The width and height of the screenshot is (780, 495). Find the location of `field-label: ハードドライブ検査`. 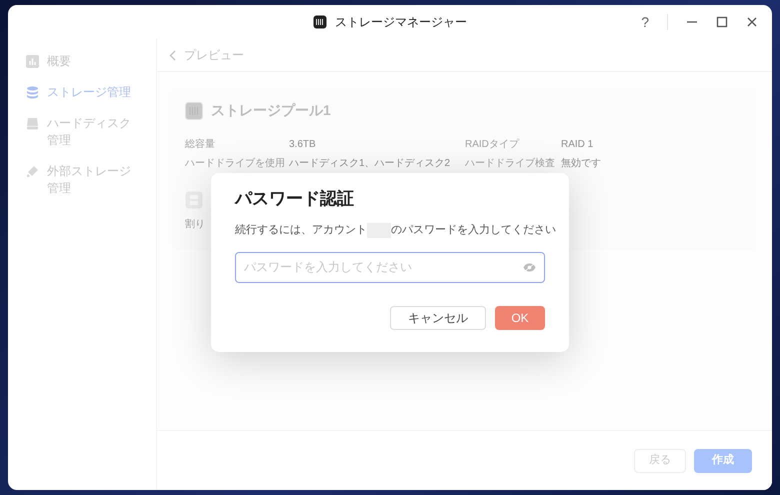

field-label: ハードドライブ検査 is located at coordinates (510, 163).